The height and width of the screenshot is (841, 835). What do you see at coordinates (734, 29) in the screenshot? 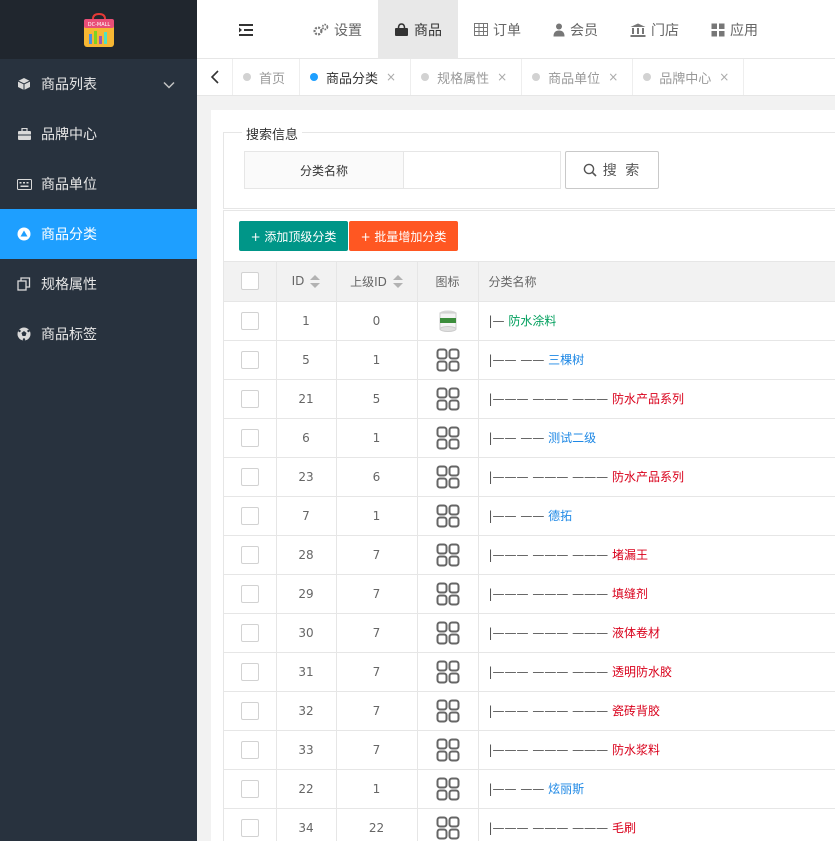
I see `topnav-item-5: 应用` at bounding box center [734, 29].